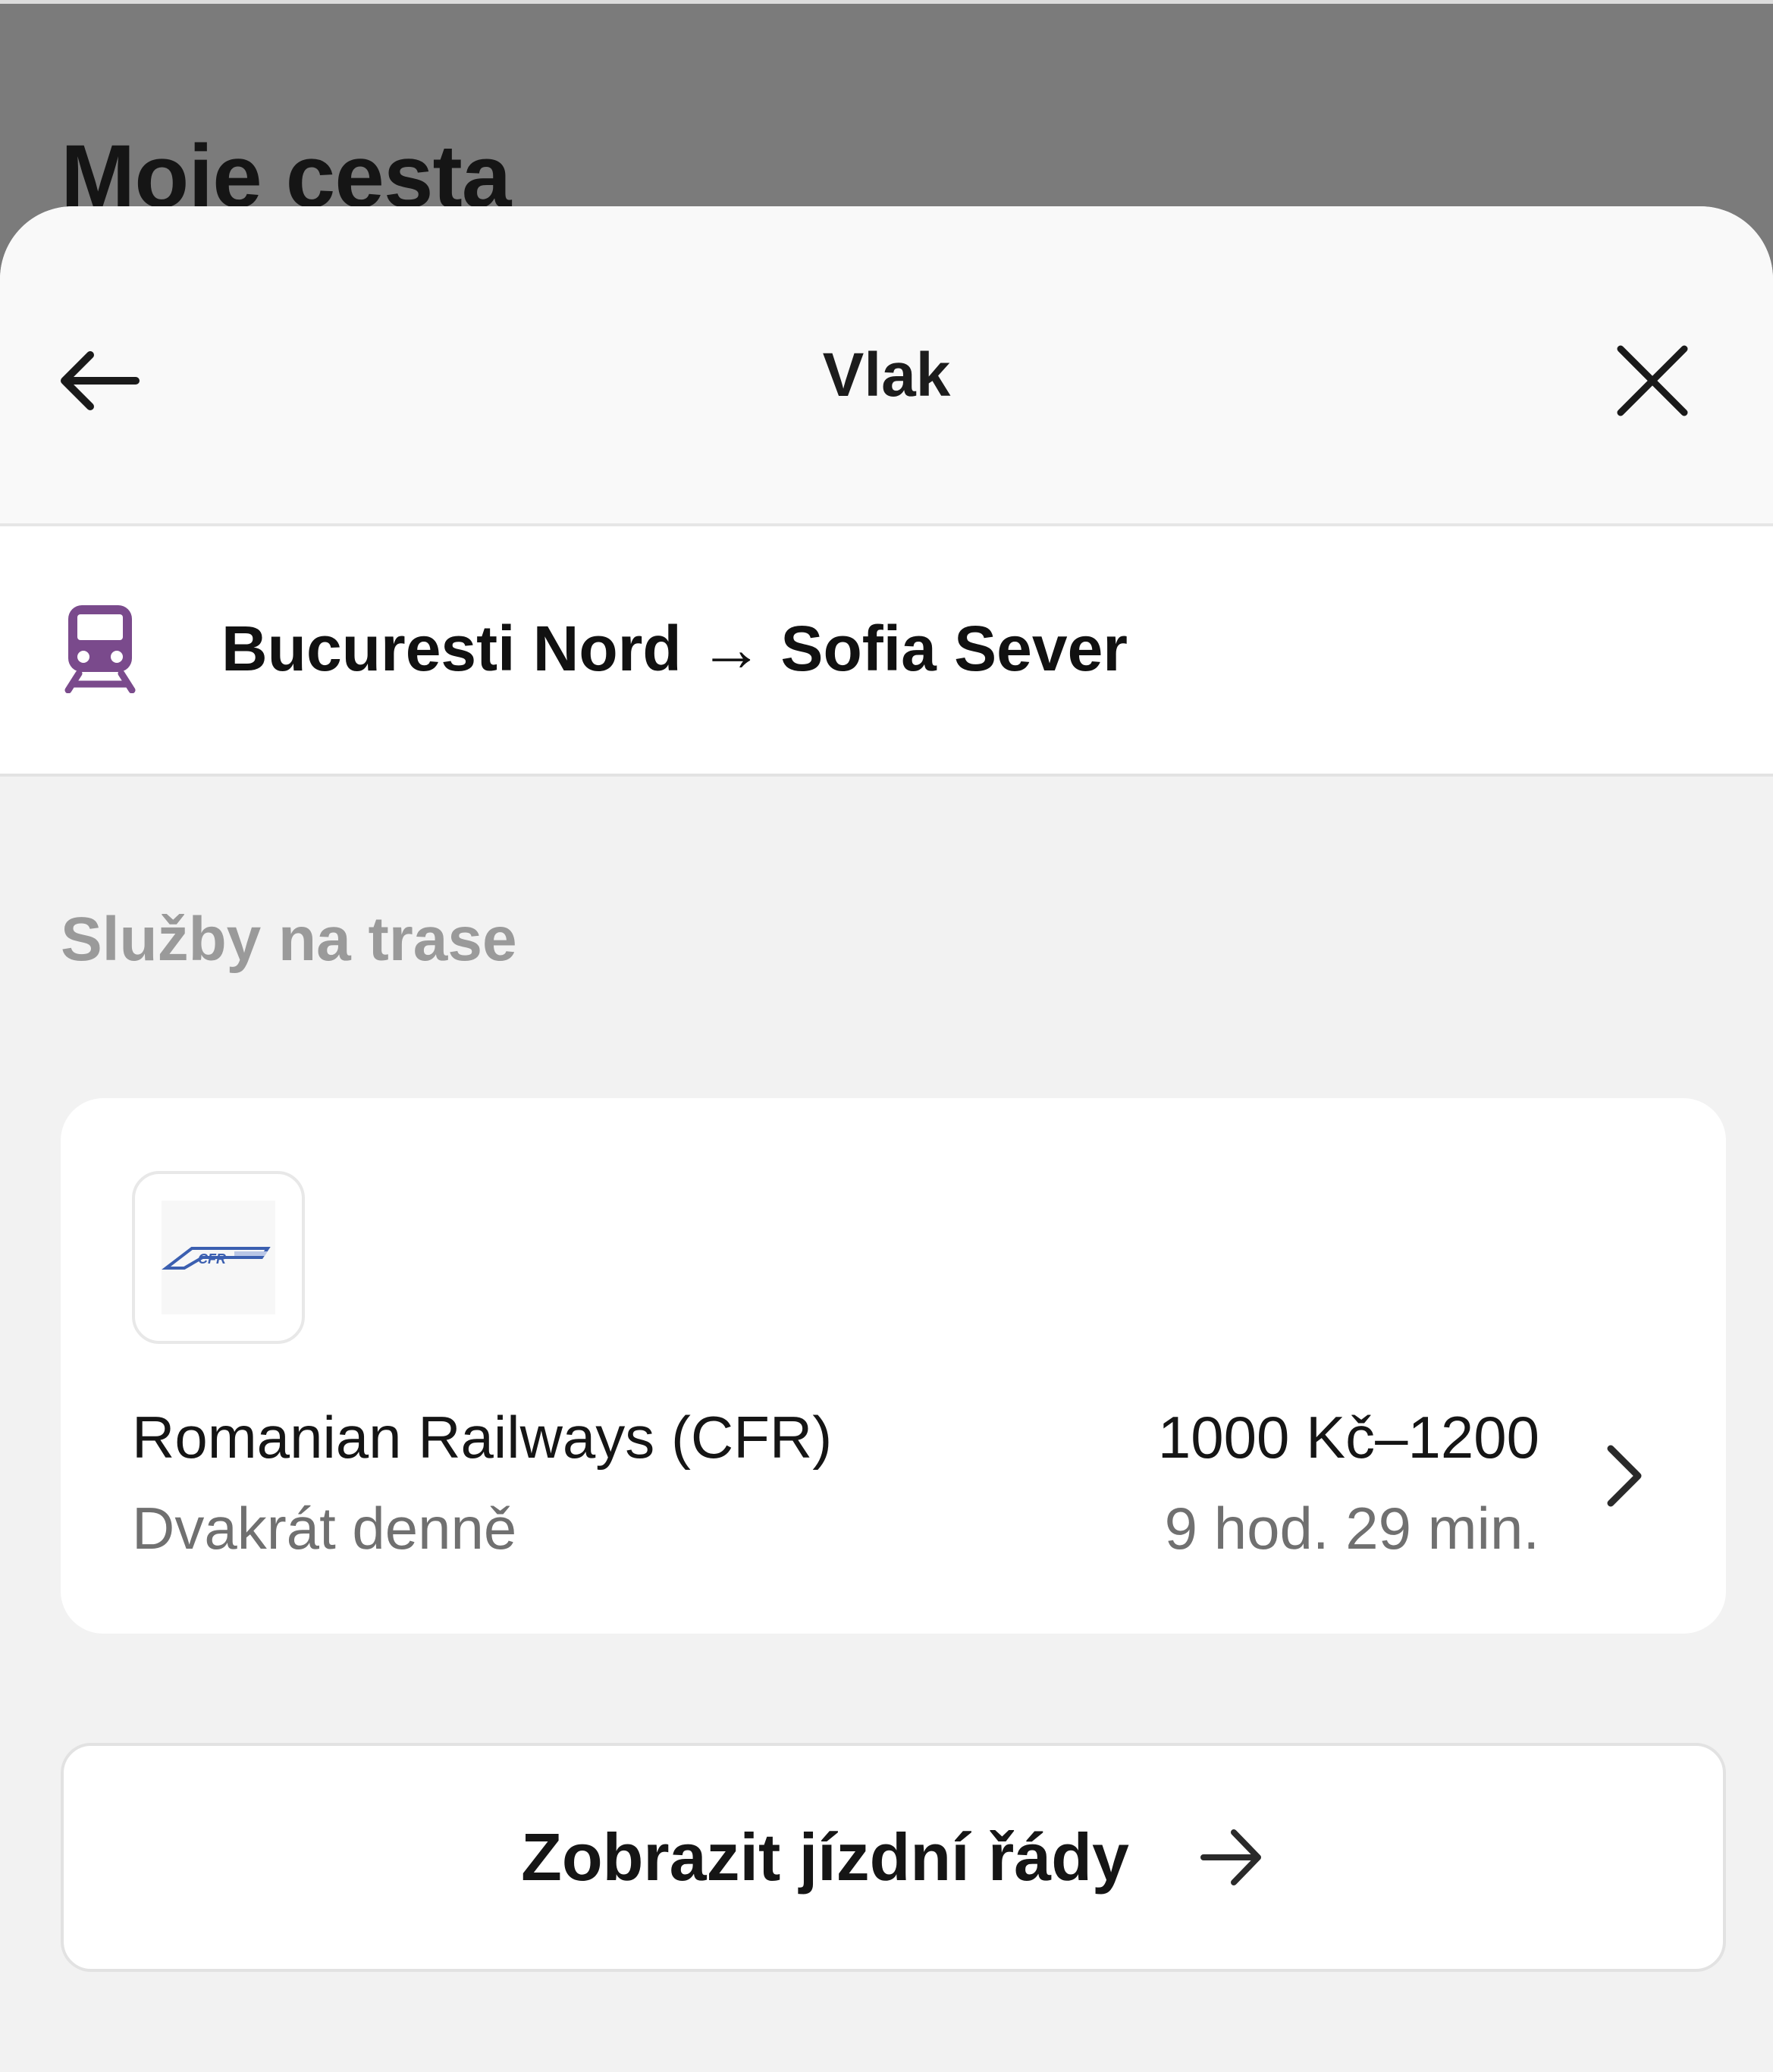  What do you see at coordinates (1624, 1476) in the screenshot?
I see `chevron-right-icon` at bounding box center [1624, 1476].